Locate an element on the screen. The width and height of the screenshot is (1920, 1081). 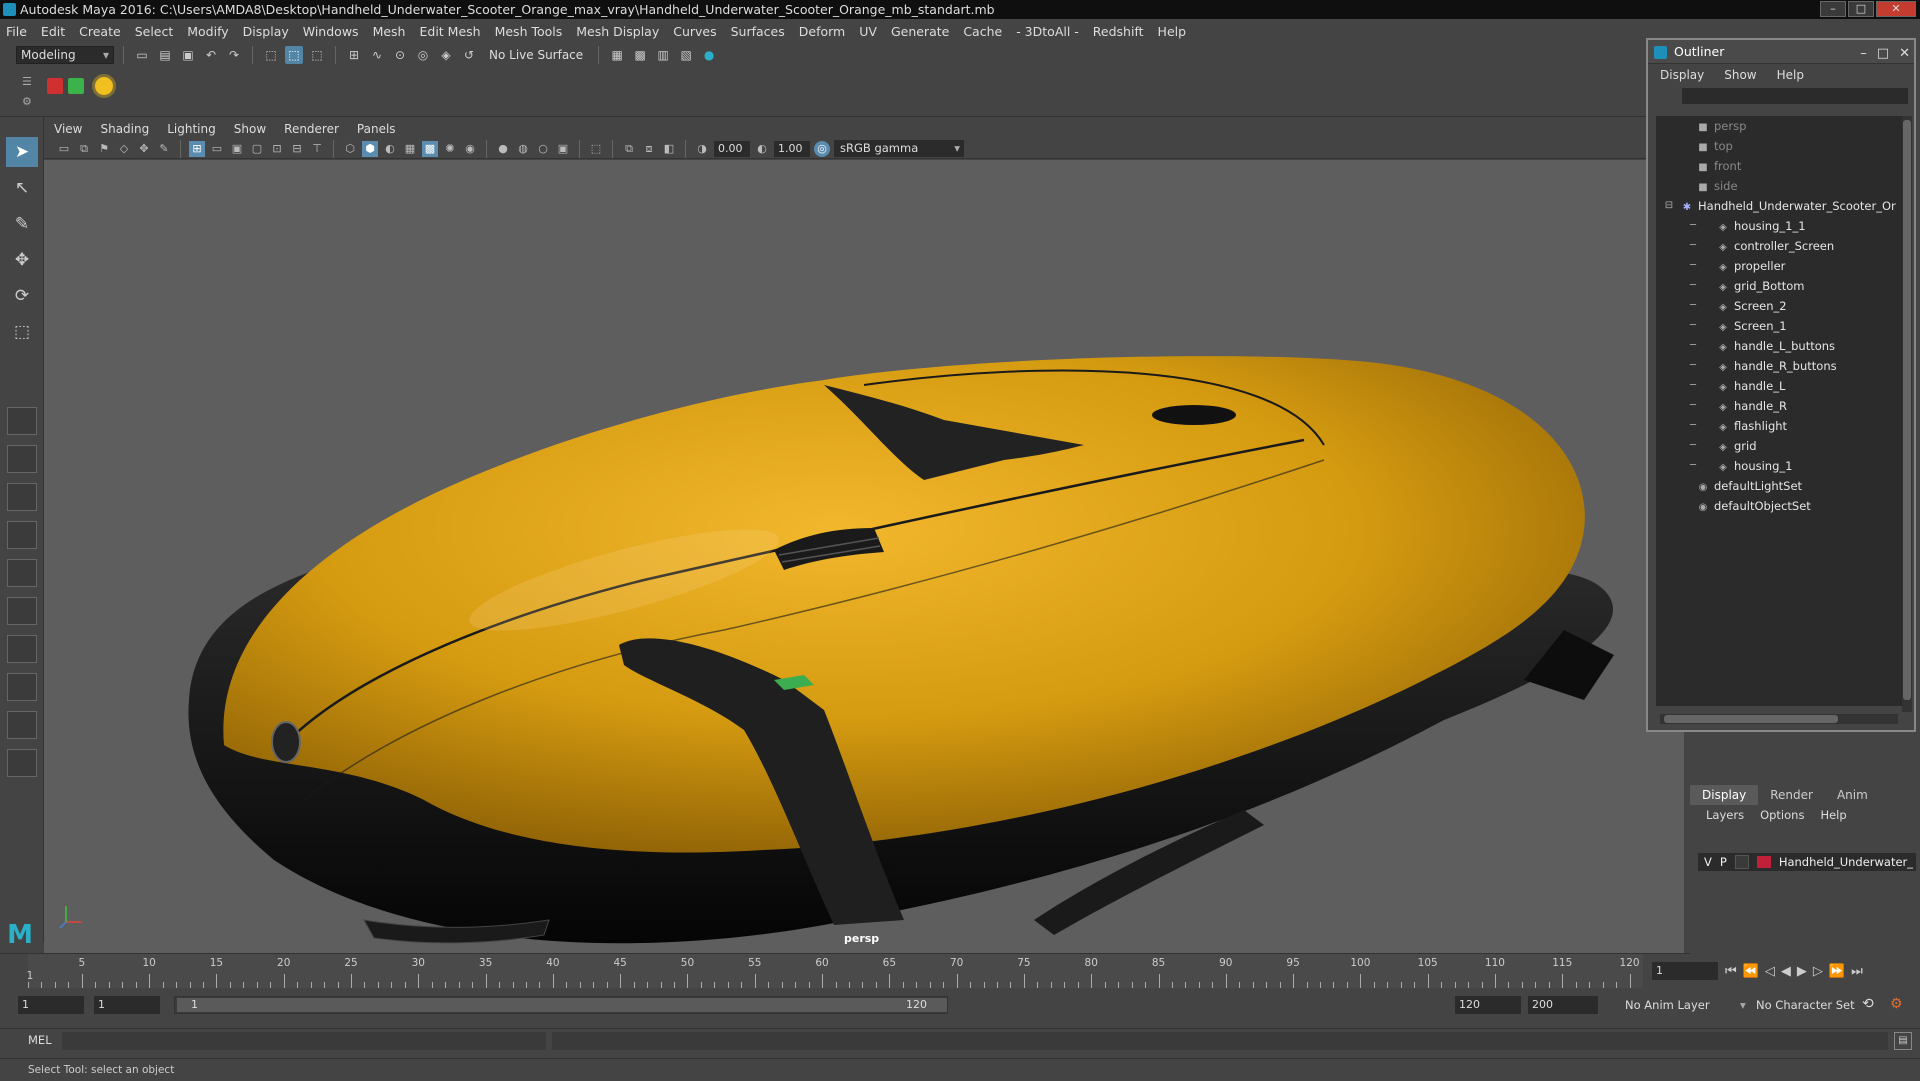
menu-create: Create is located at coordinates (100, 31).